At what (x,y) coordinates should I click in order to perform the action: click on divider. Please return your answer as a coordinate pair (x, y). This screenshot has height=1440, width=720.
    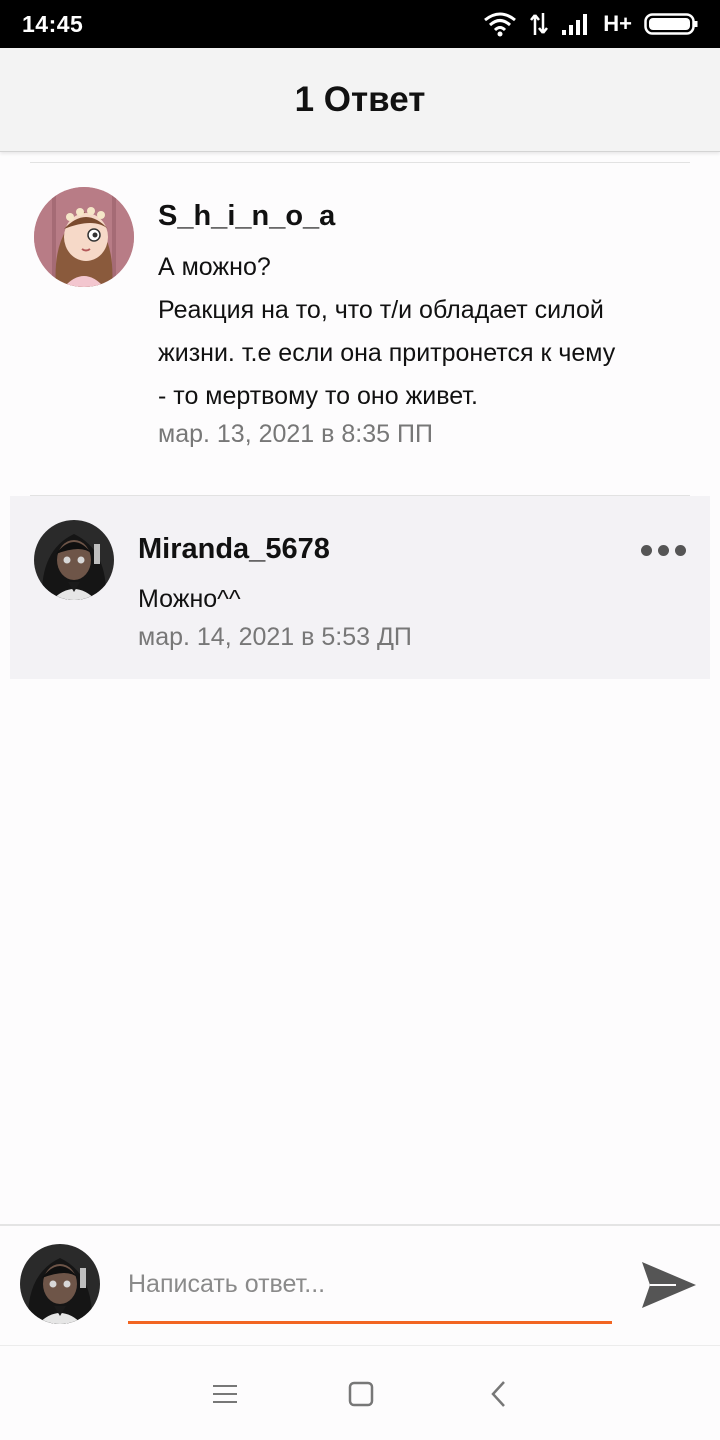
    Looking at the image, I should click on (360, 162).